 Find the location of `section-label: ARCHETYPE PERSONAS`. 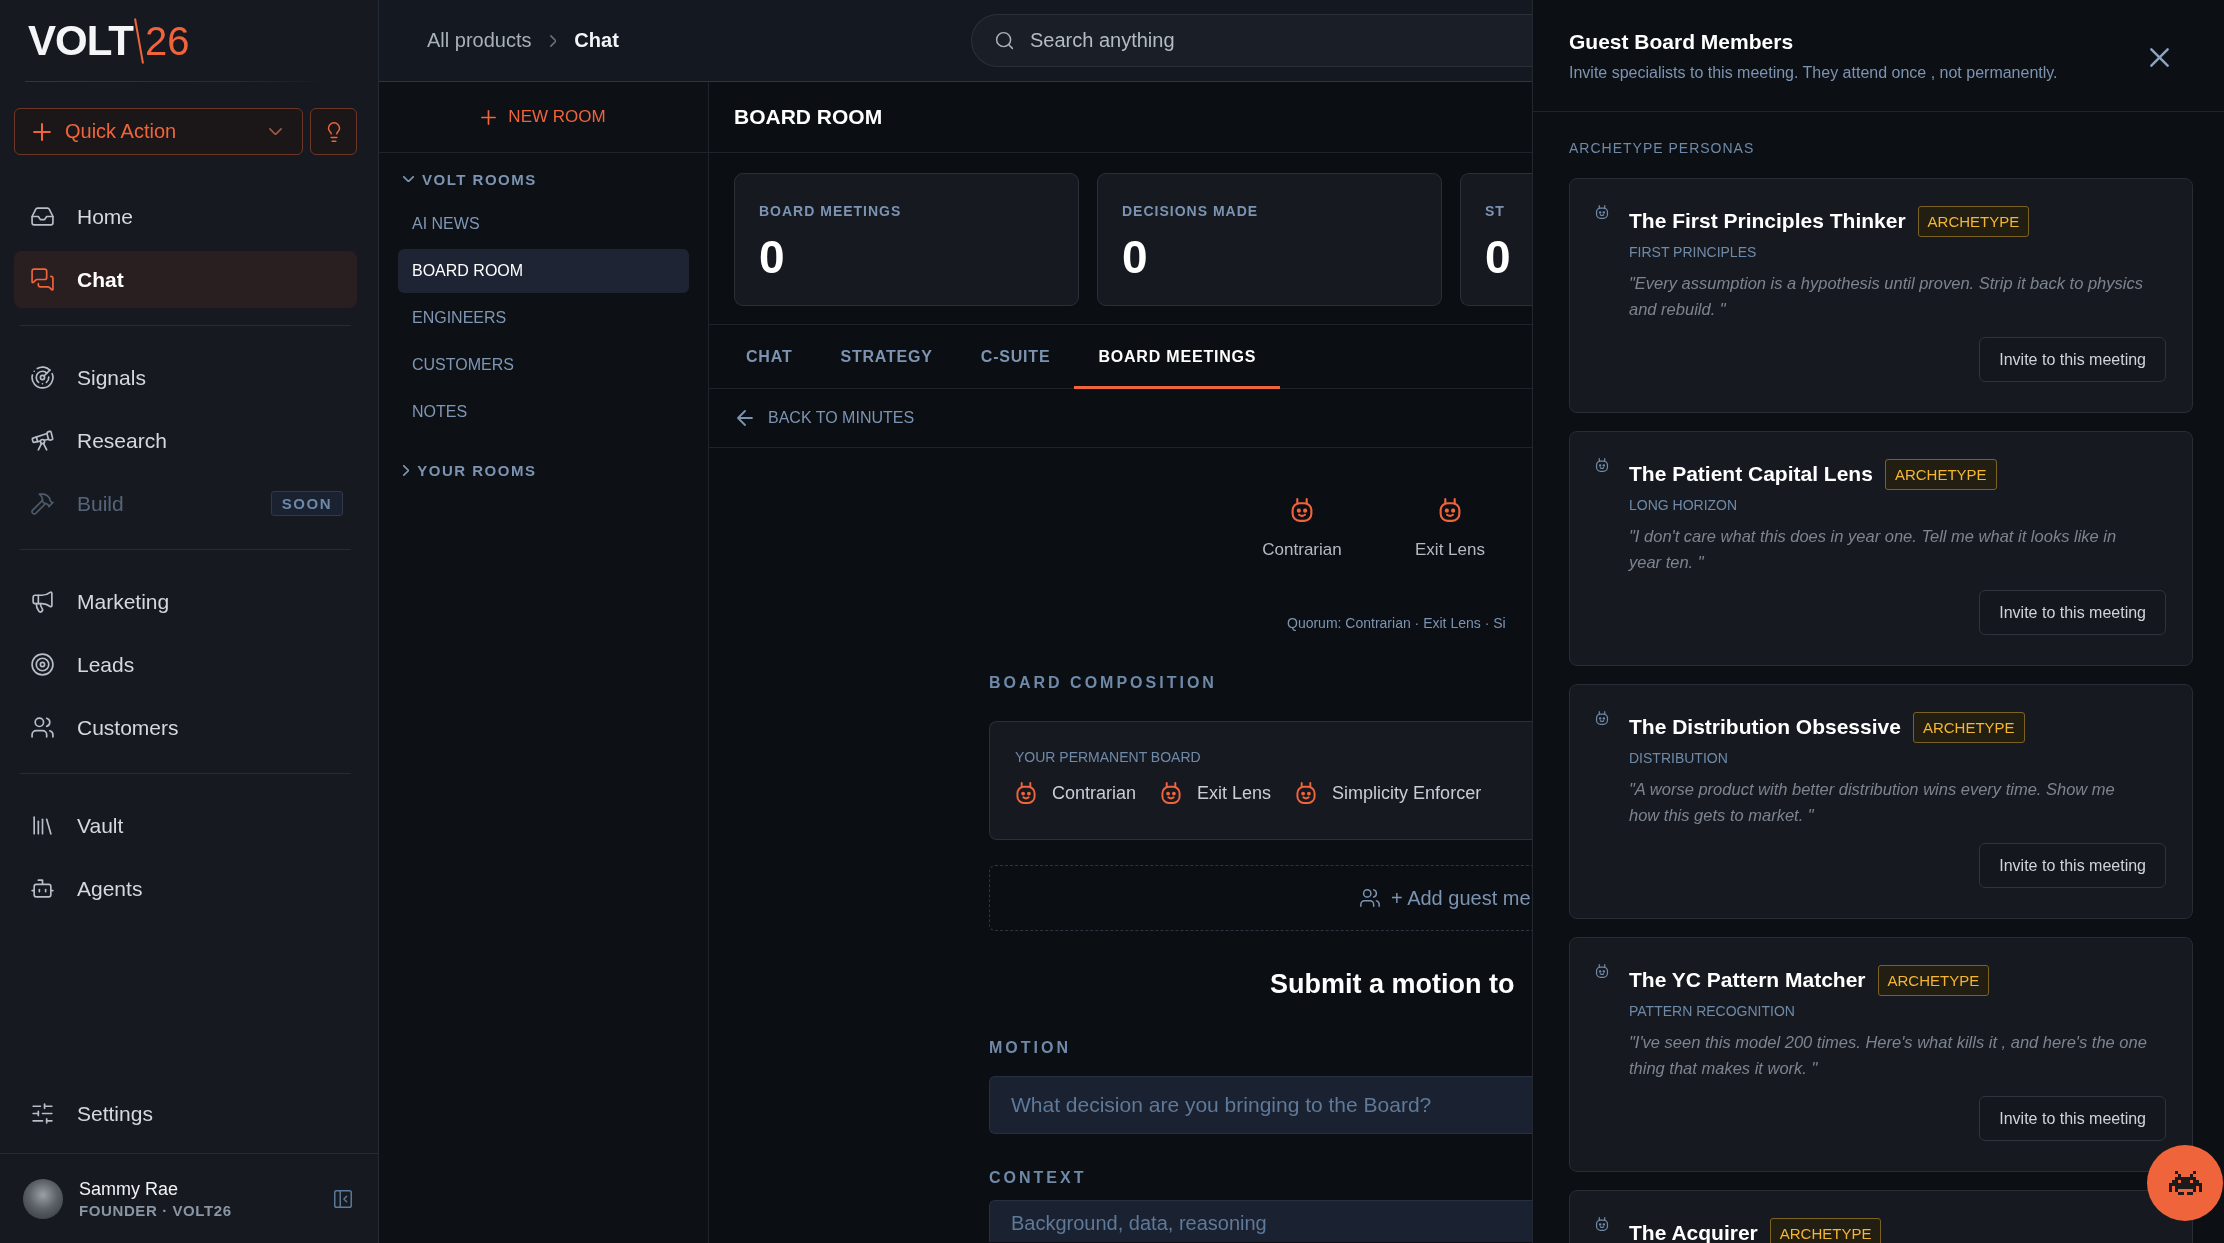

section-label: ARCHETYPE PERSONAS is located at coordinates (1662, 148).